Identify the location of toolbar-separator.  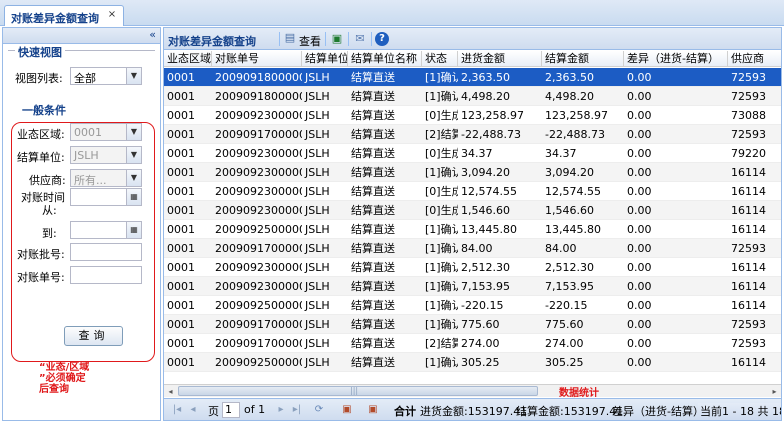
(348, 39).